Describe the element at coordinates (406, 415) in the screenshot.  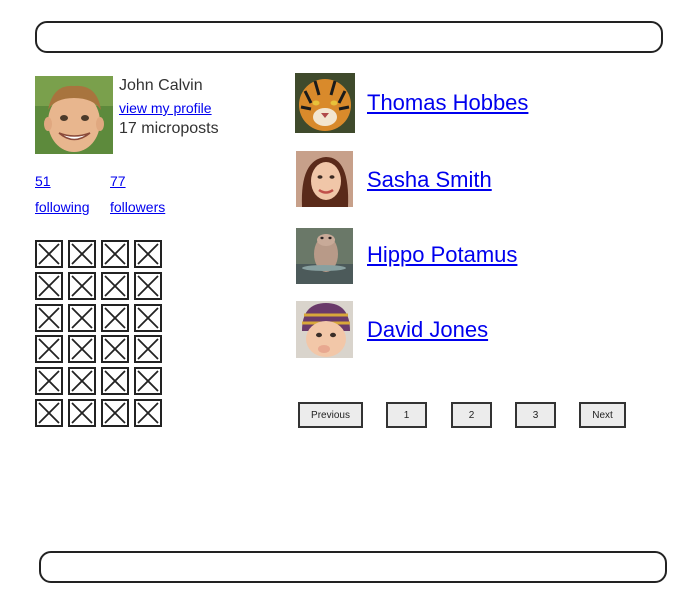
I see `page-1-button: 1` at that location.